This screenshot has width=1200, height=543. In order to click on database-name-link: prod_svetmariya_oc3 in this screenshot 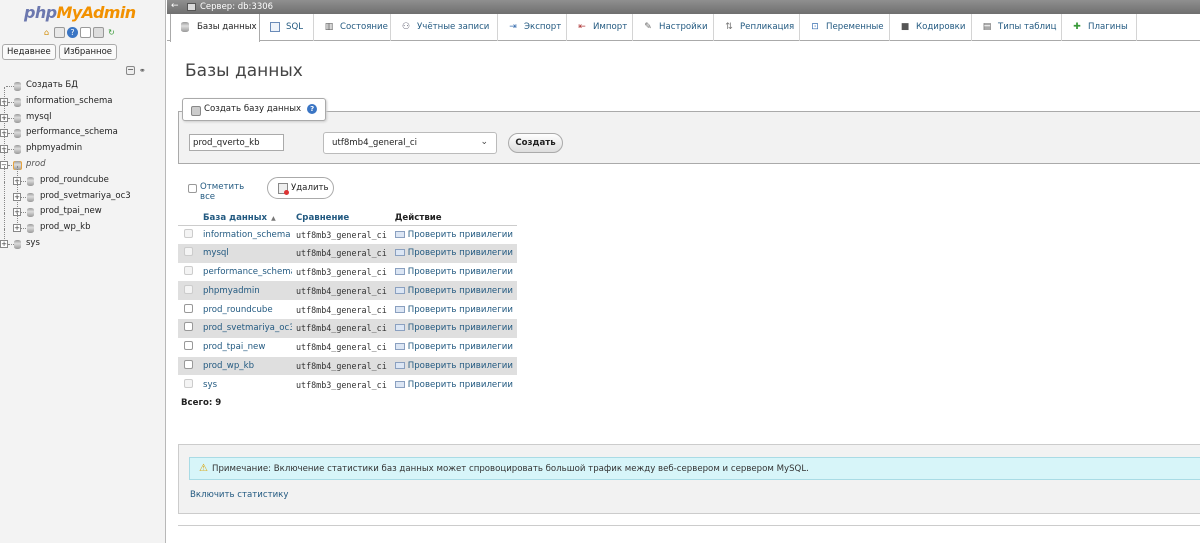, I will do `click(245, 328)`.